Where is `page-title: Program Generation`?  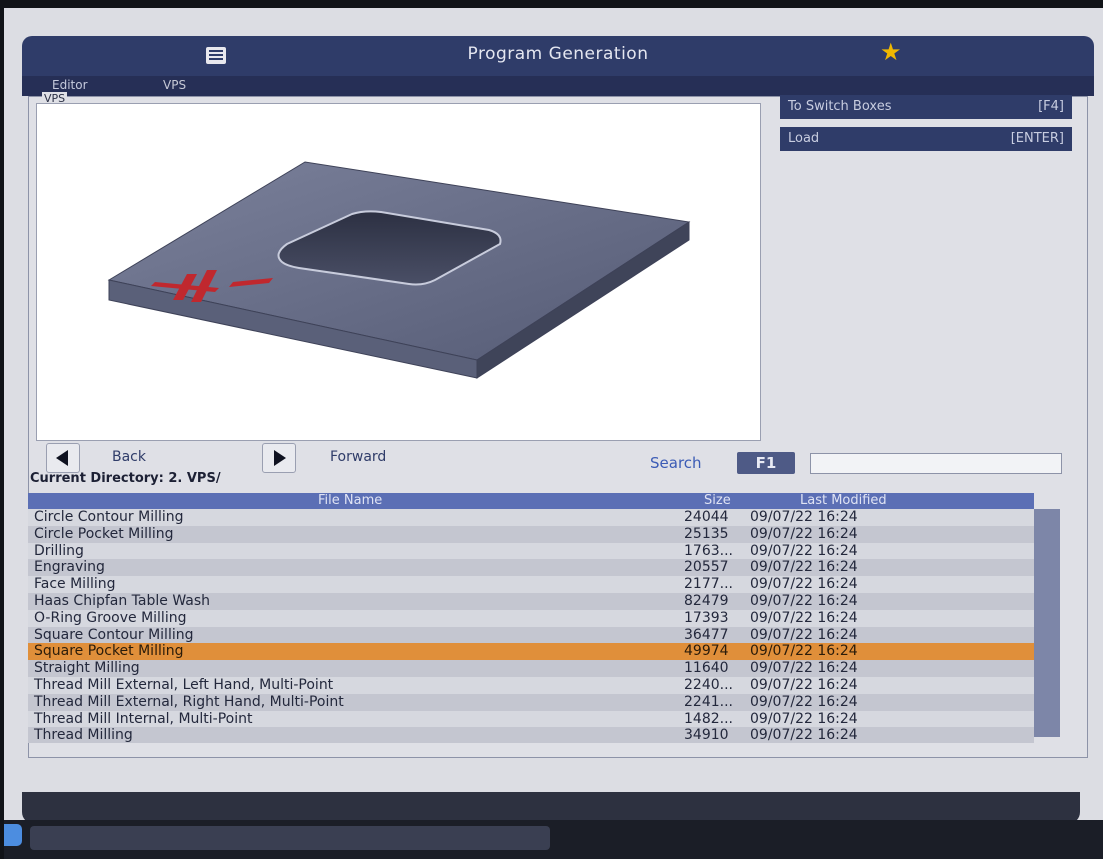 page-title: Program Generation is located at coordinates (558, 54).